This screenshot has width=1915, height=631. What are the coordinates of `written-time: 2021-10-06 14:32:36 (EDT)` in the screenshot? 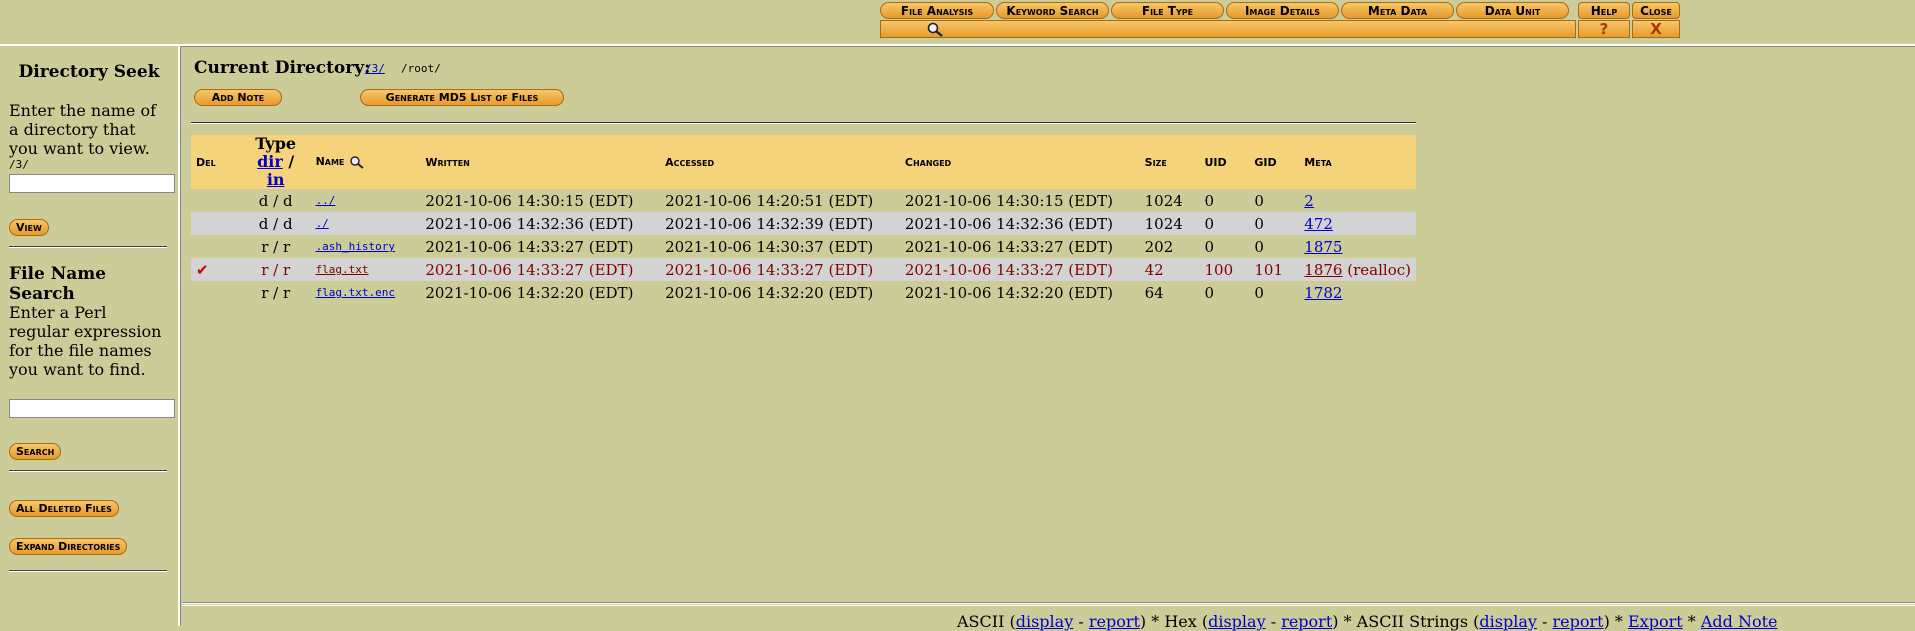 It's located at (540, 223).